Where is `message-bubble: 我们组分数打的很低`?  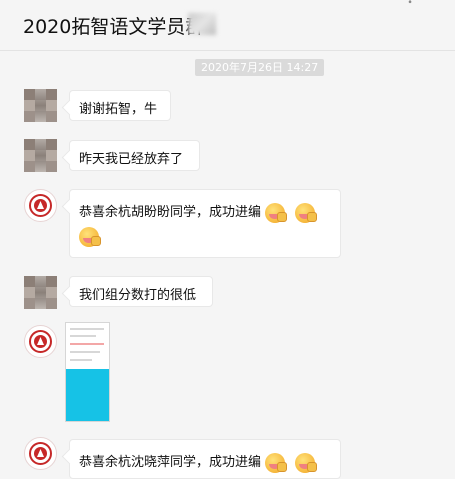 message-bubble: 我们组分数打的很低 is located at coordinates (141, 291).